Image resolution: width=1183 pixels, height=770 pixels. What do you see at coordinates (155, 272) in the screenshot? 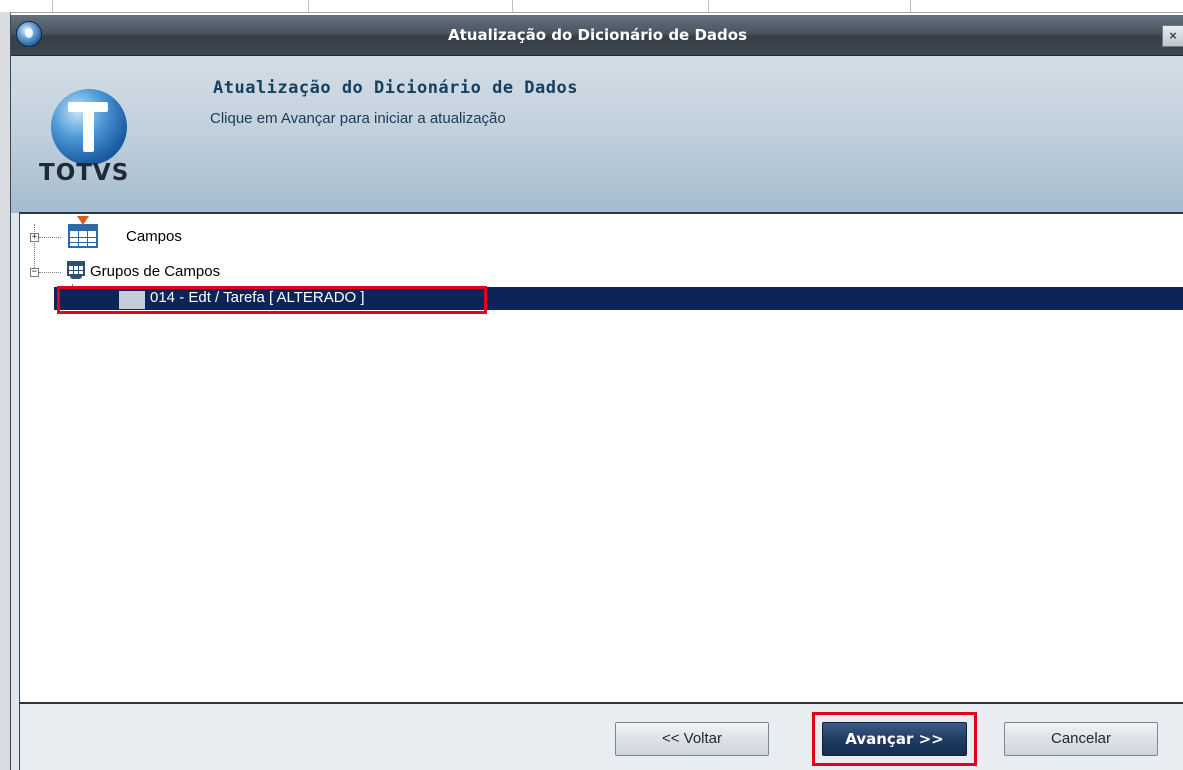
I see `tree-item-grupos-de-campos: Grupos de Campos` at bounding box center [155, 272].